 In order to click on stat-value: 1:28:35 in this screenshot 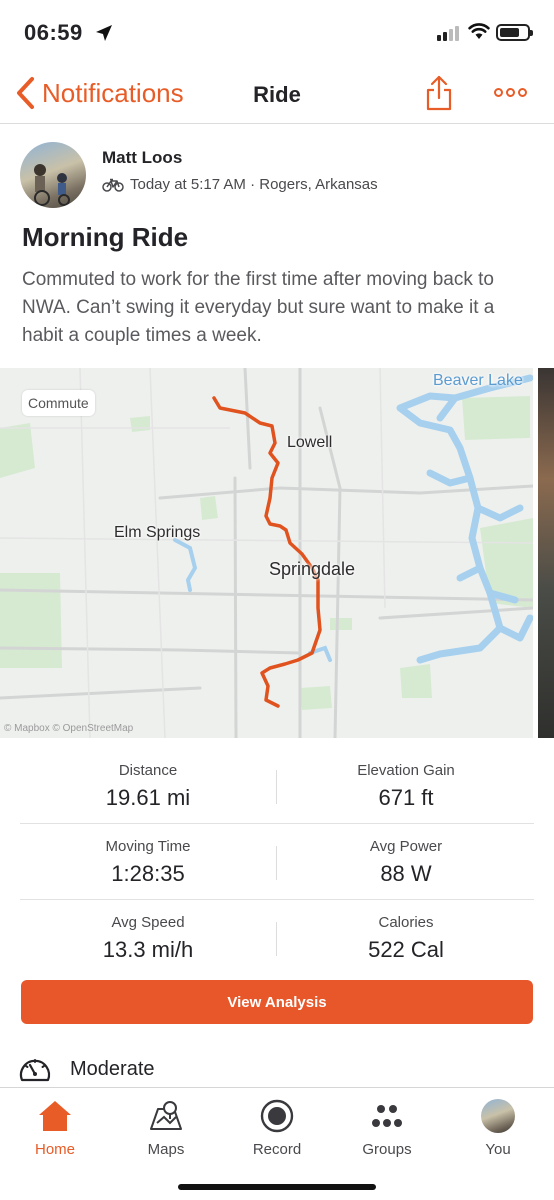, I will do `click(148, 873)`.